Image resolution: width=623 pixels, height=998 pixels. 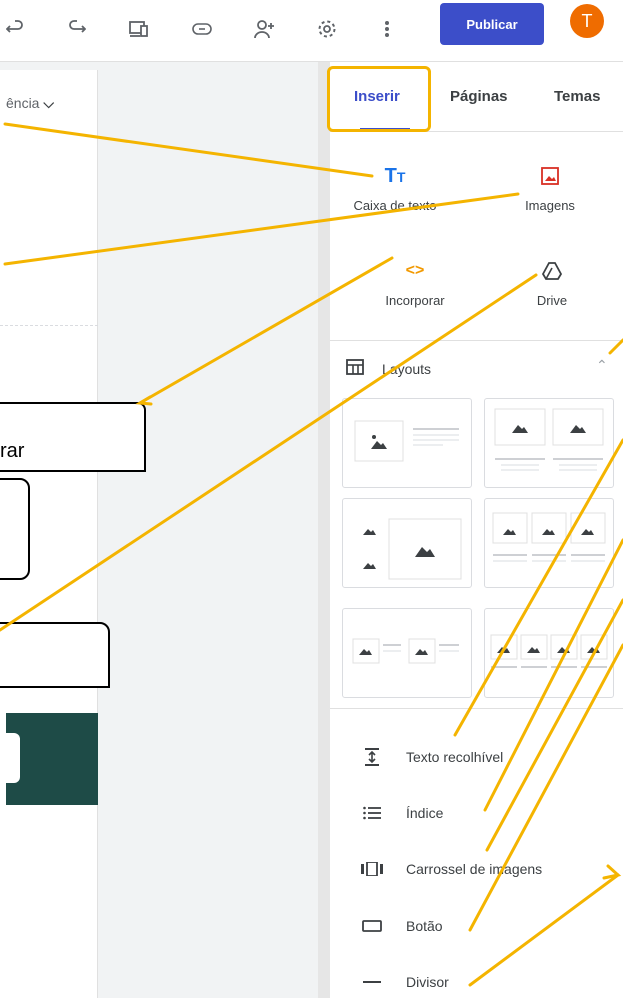 What do you see at coordinates (387, 29) in the screenshot?
I see `more-vert-icon` at bounding box center [387, 29].